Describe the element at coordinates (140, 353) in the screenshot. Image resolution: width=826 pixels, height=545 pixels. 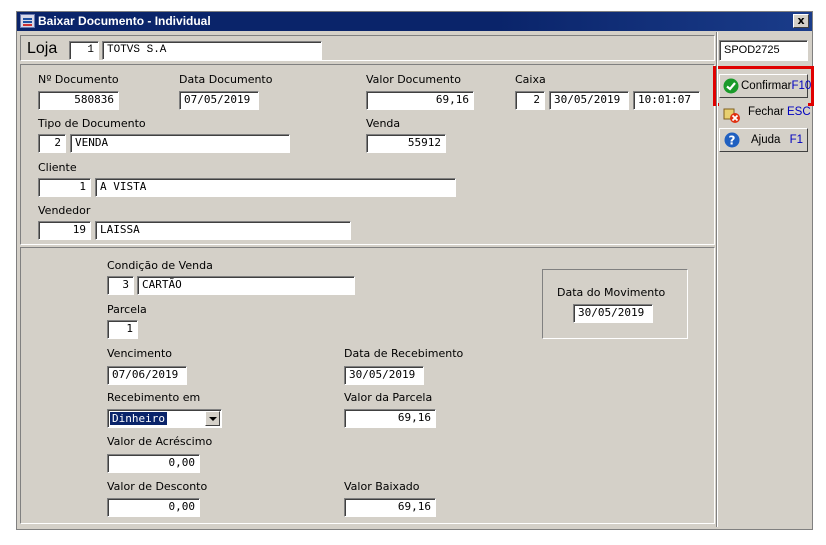
I see `vencimento-label: Vencimento` at that location.